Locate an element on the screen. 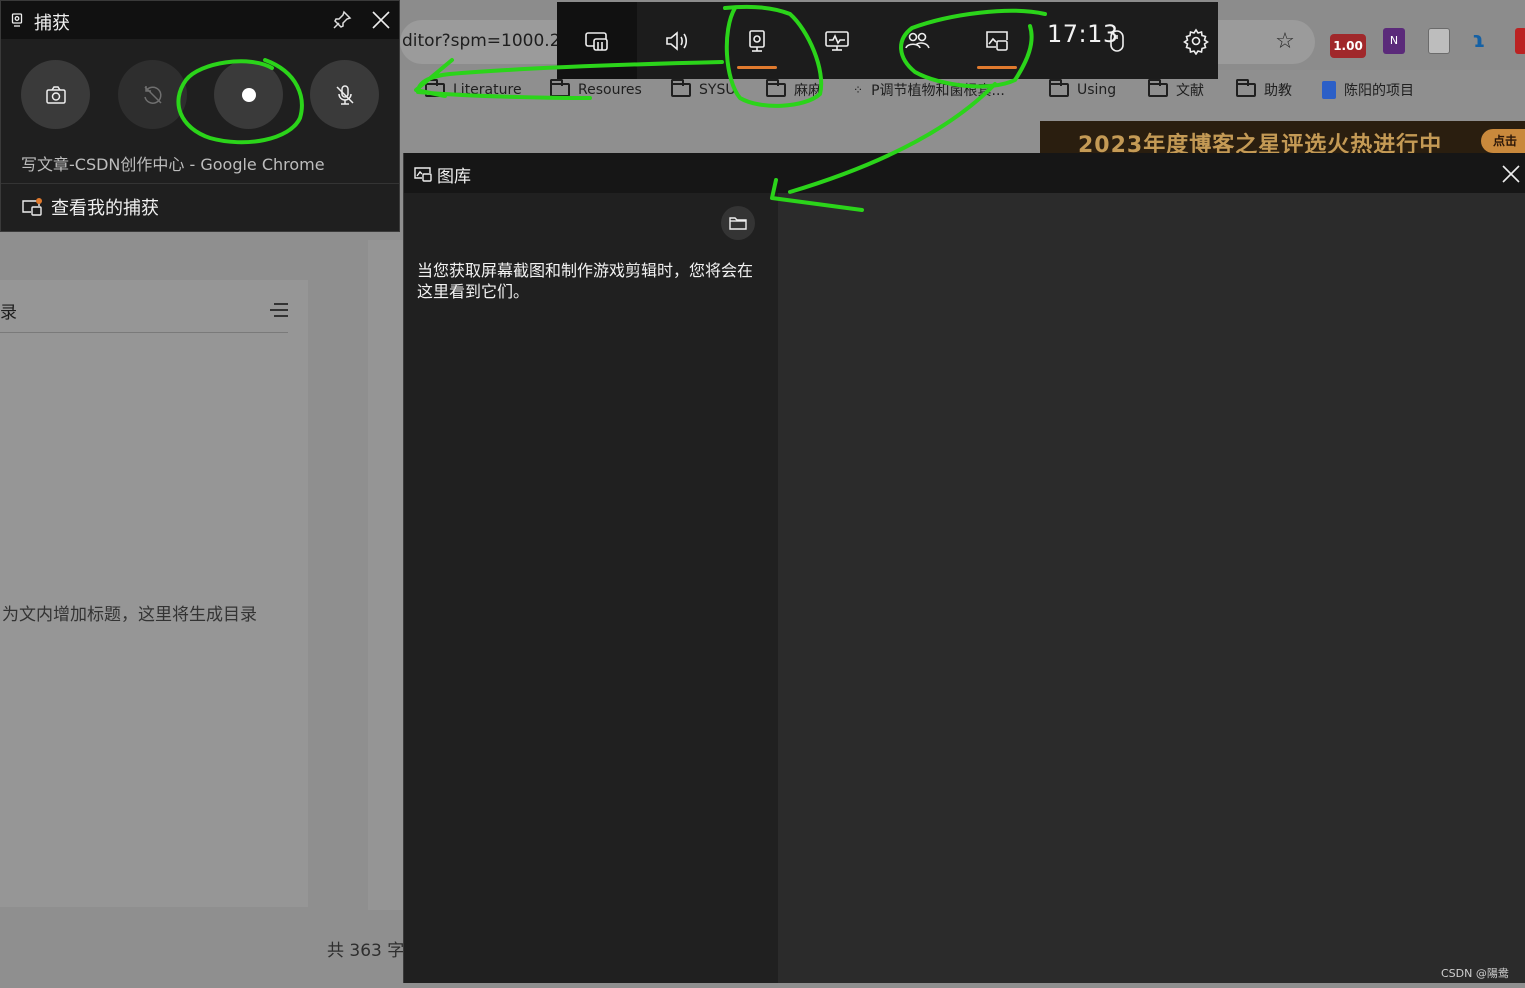  gear-icon is located at coordinates (1196, 41).